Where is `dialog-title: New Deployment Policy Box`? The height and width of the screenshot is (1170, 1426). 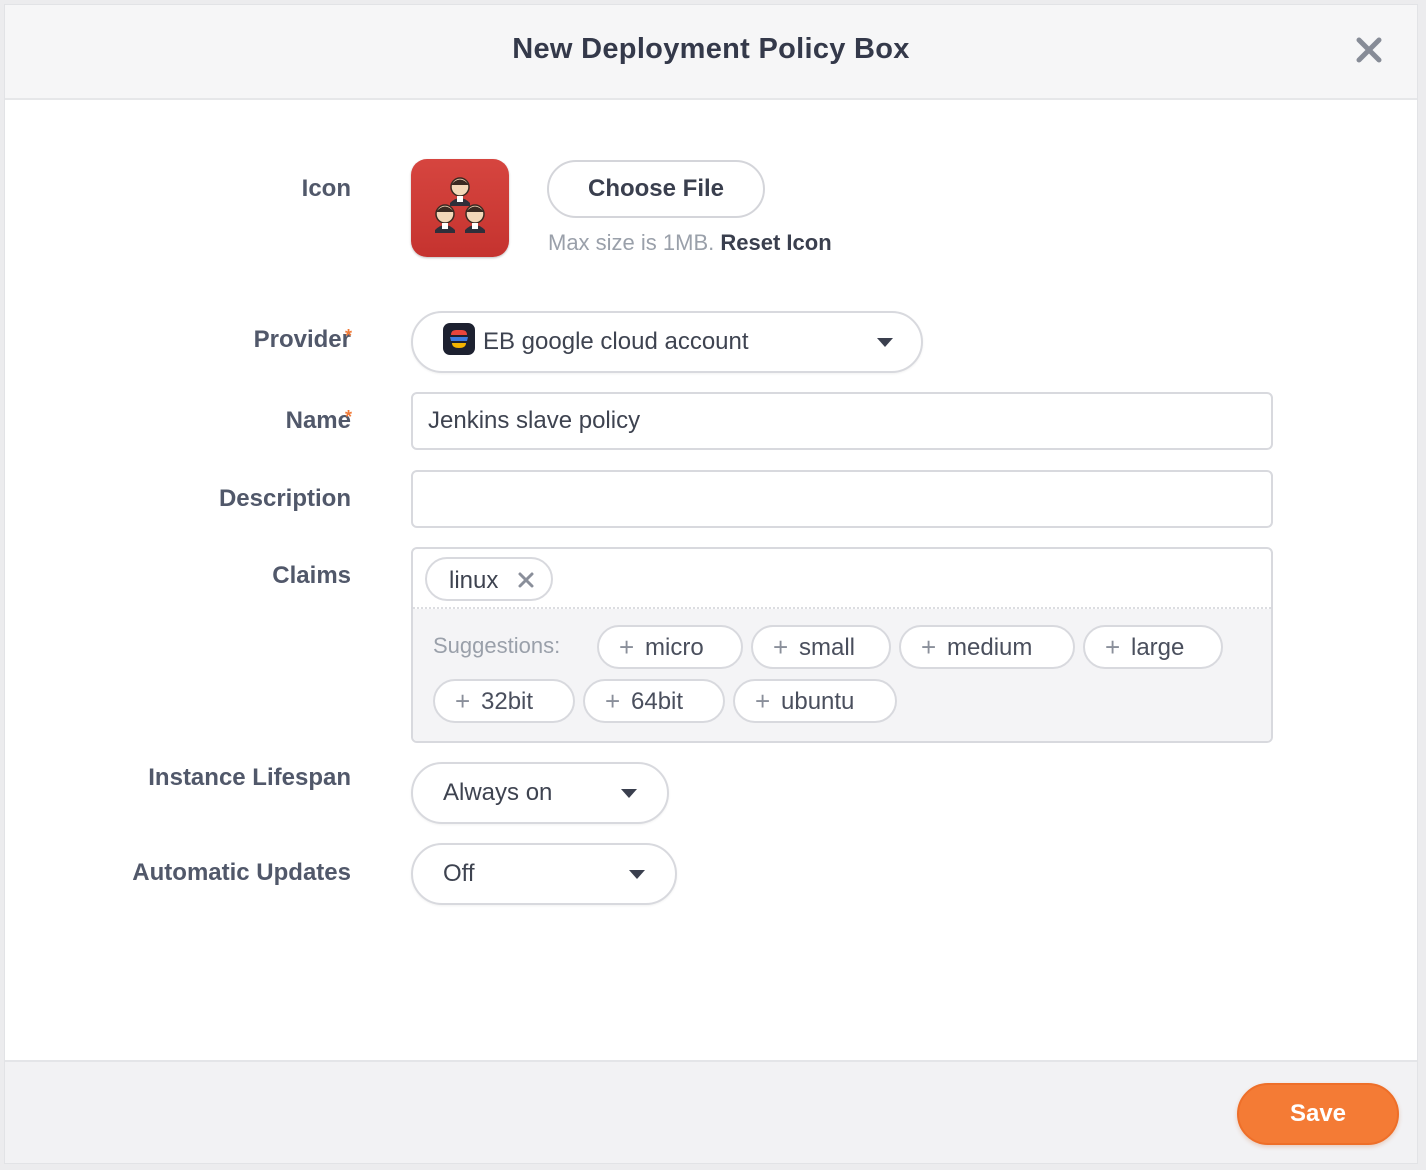 dialog-title: New Deployment Policy Box is located at coordinates (711, 49).